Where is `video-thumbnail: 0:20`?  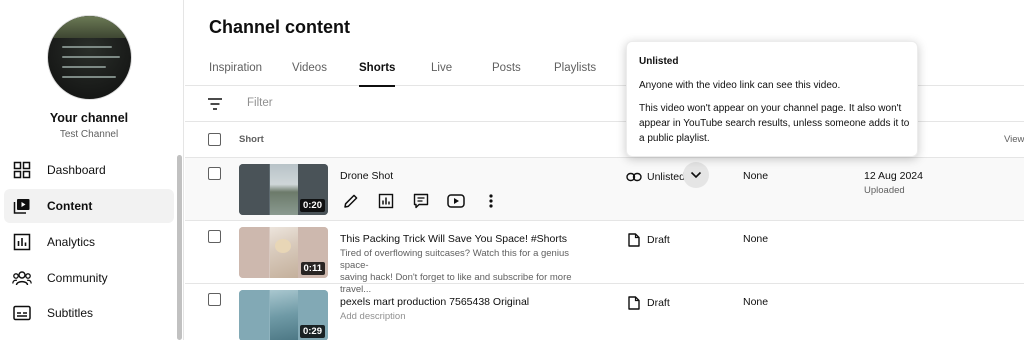 video-thumbnail: 0:20 is located at coordinates (283, 189).